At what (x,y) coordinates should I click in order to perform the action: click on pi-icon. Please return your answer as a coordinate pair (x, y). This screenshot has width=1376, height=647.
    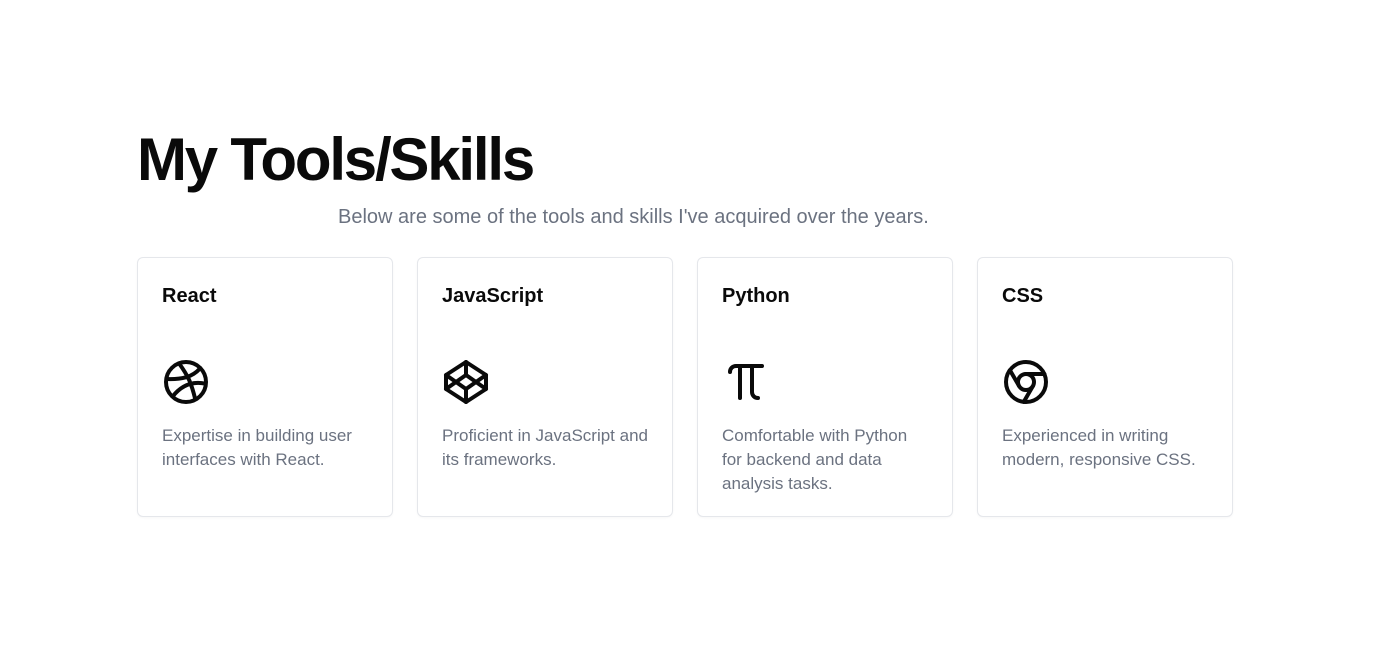
    Looking at the image, I should click on (746, 382).